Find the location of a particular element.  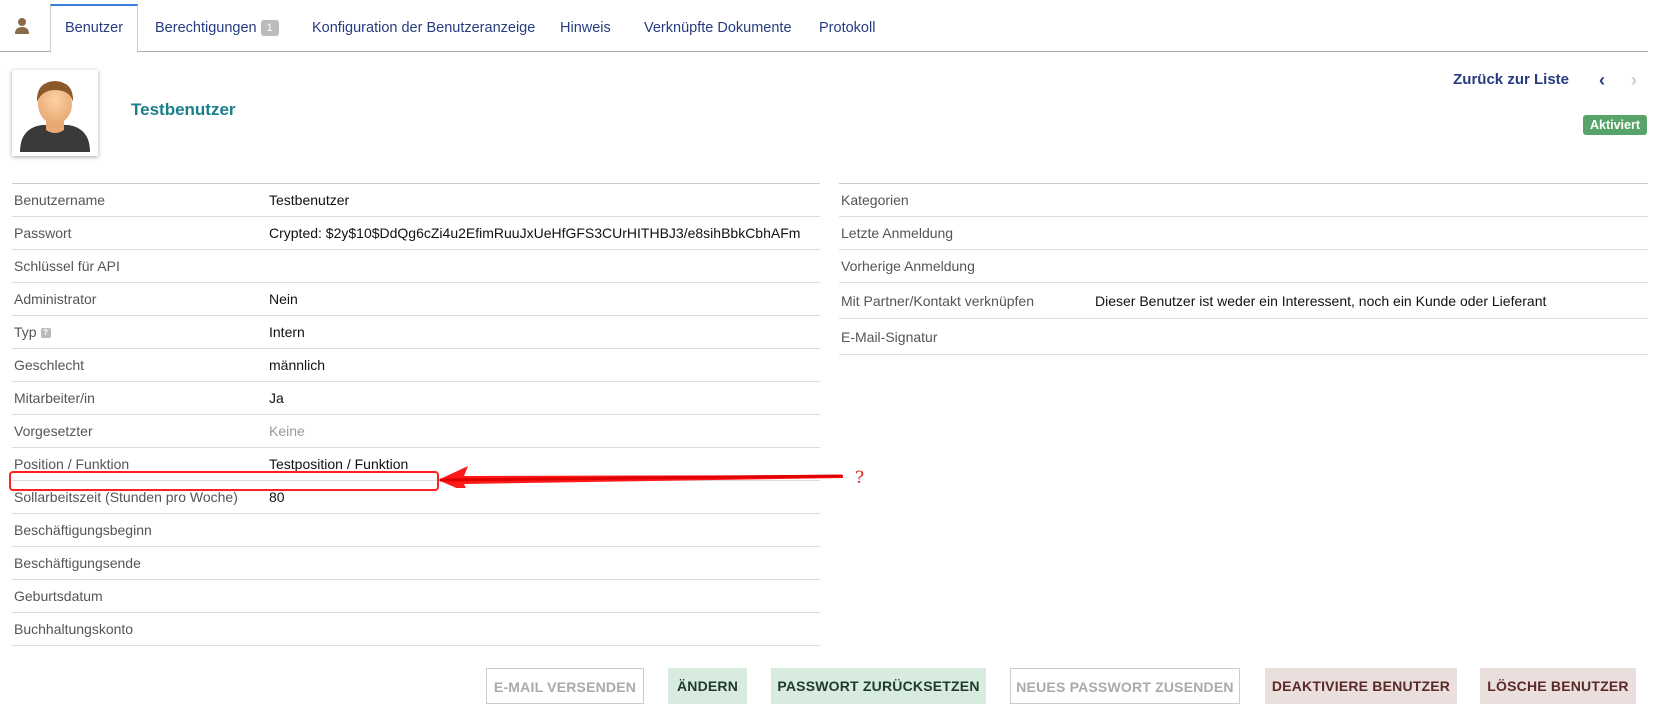

field-label: Vorherige Anmeldung is located at coordinates (908, 266).